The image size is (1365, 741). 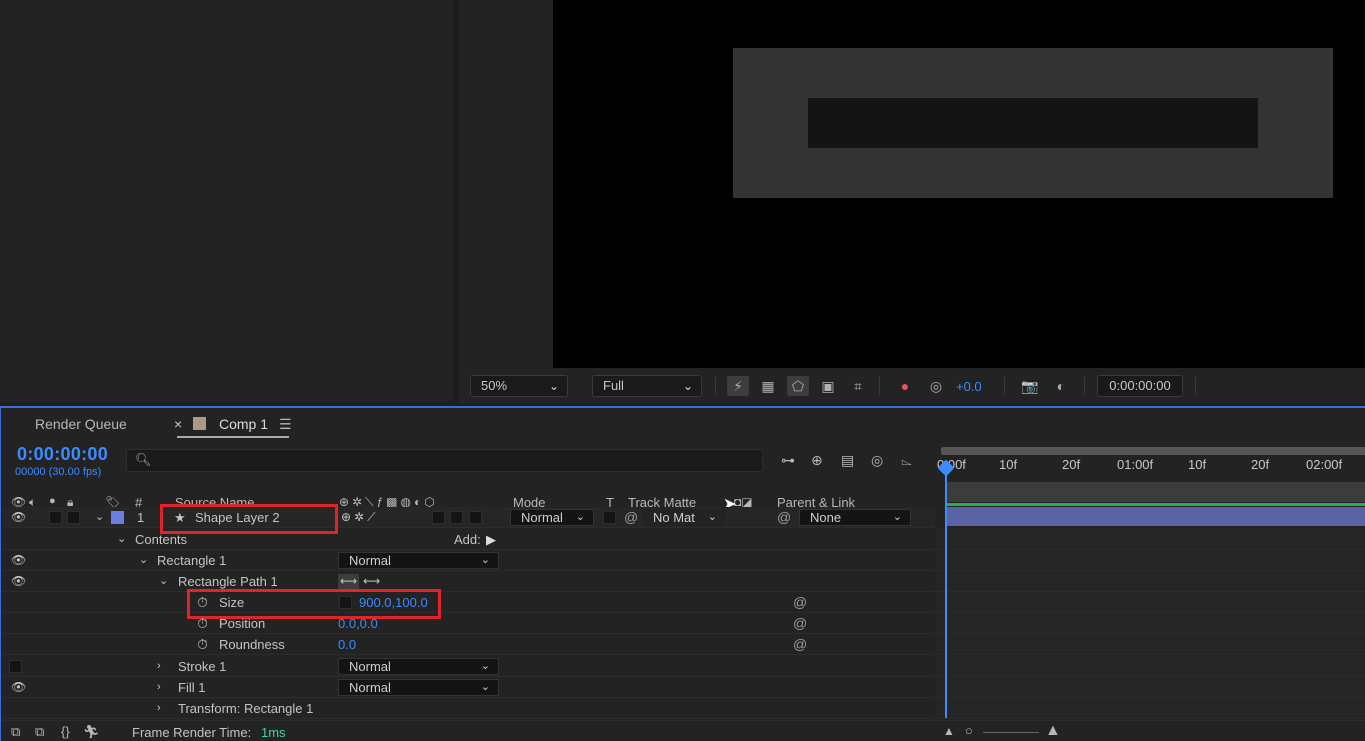 I want to click on zoom-slider-handle: ○, so click(x=969, y=730).